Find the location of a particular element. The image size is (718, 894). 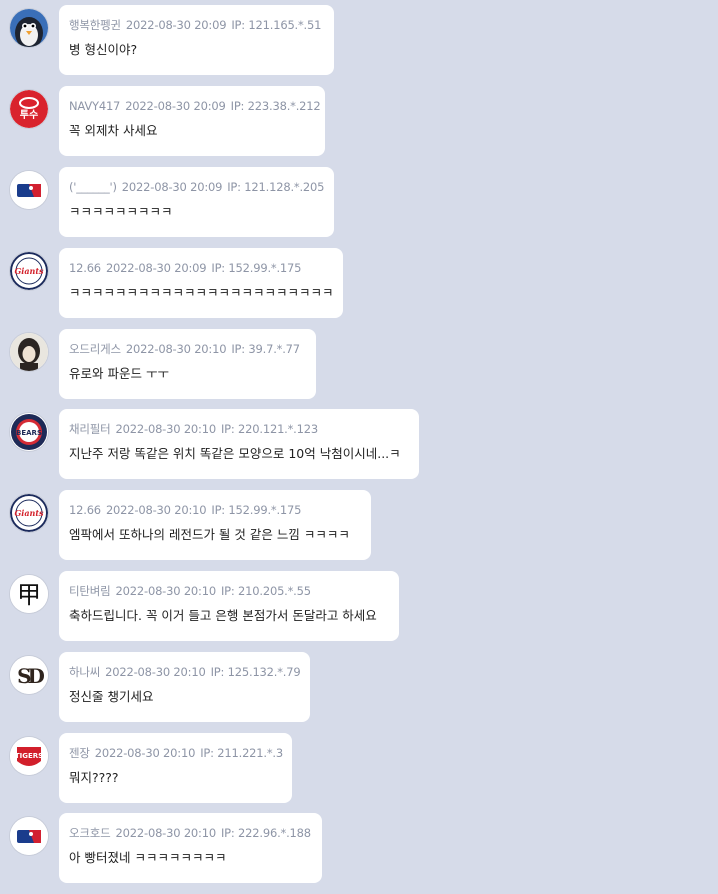

comment-text: 꼭 외제차 사세요 is located at coordinates (113, 130).